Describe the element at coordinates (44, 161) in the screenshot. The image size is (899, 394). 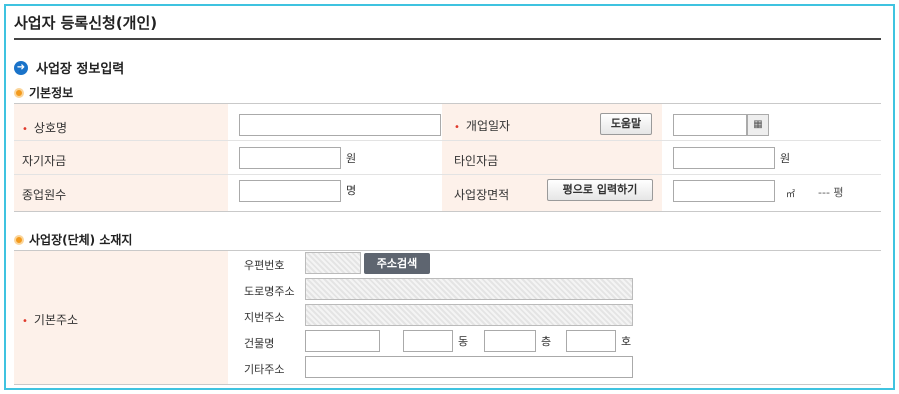
I see `own-capital-label: 자기자금` at that location.